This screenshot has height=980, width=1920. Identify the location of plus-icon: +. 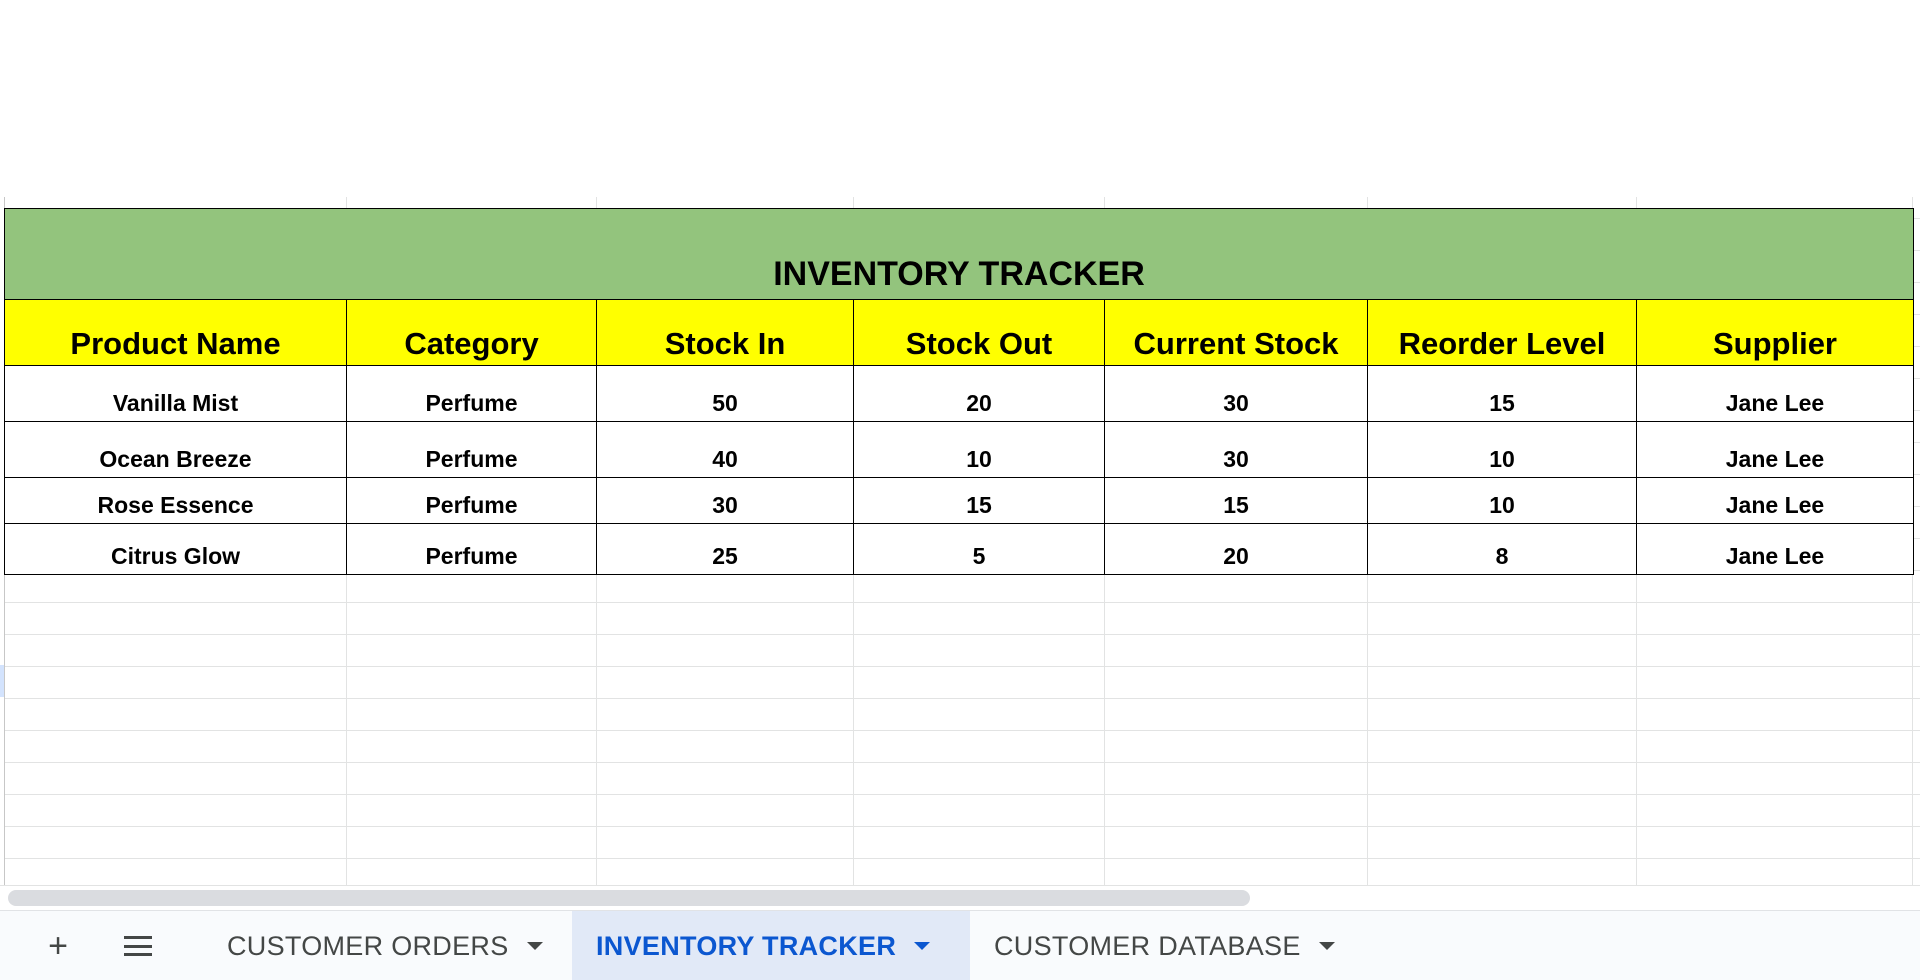
(58, 945).